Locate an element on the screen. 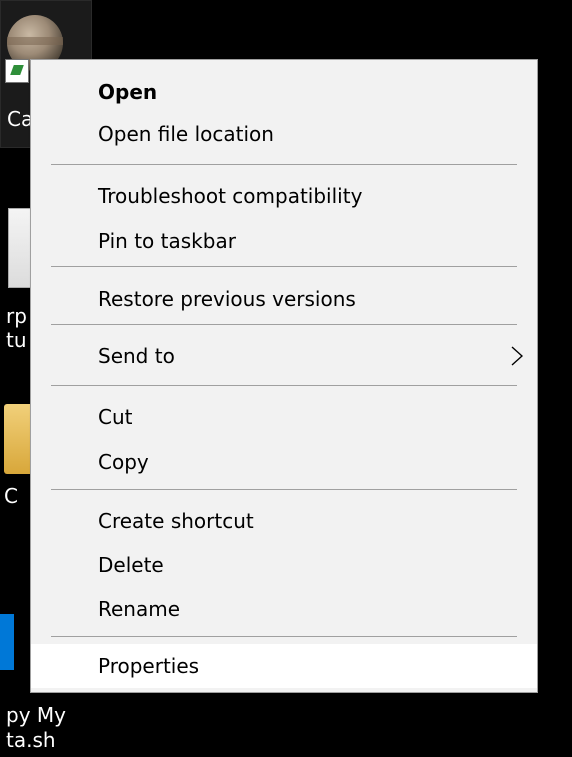  menu-item-restore-previous-versions: Restore previous versions is located at coordinates (284, 299).